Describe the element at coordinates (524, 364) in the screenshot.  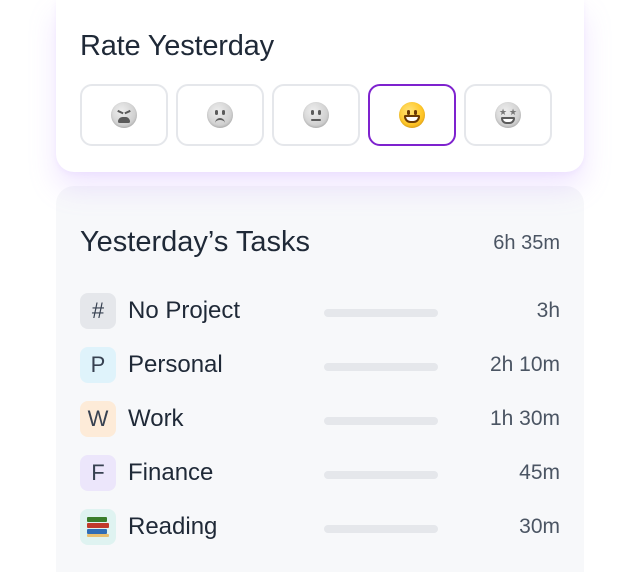
I see `project-time: 2h 10m` at that location.